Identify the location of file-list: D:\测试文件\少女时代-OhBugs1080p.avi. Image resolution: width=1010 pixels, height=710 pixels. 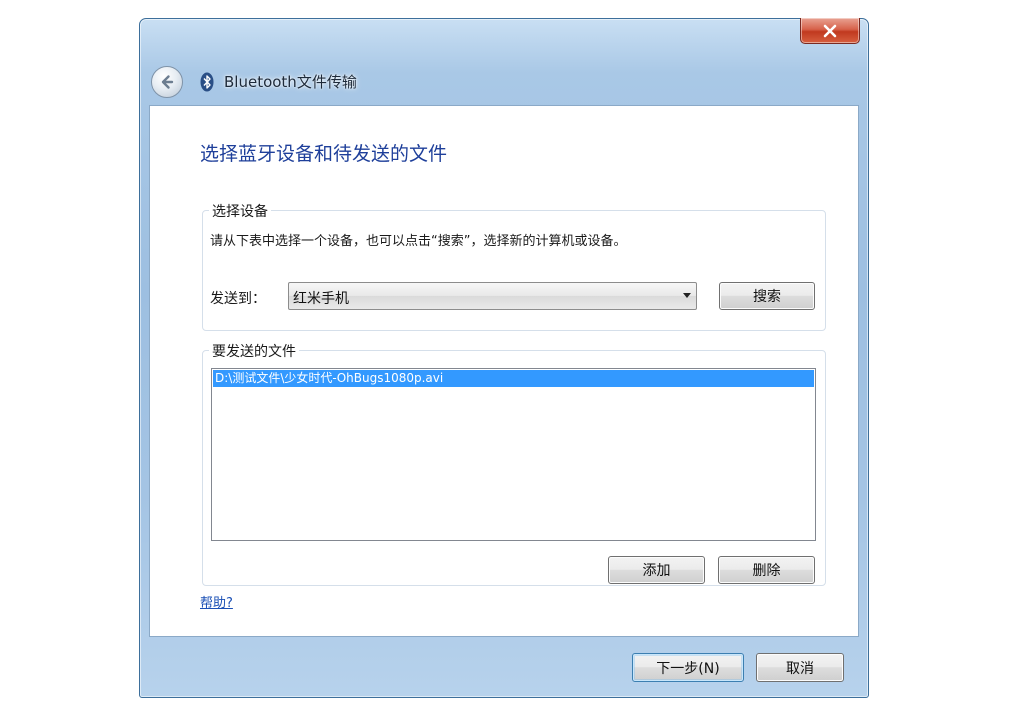
(513, 454).